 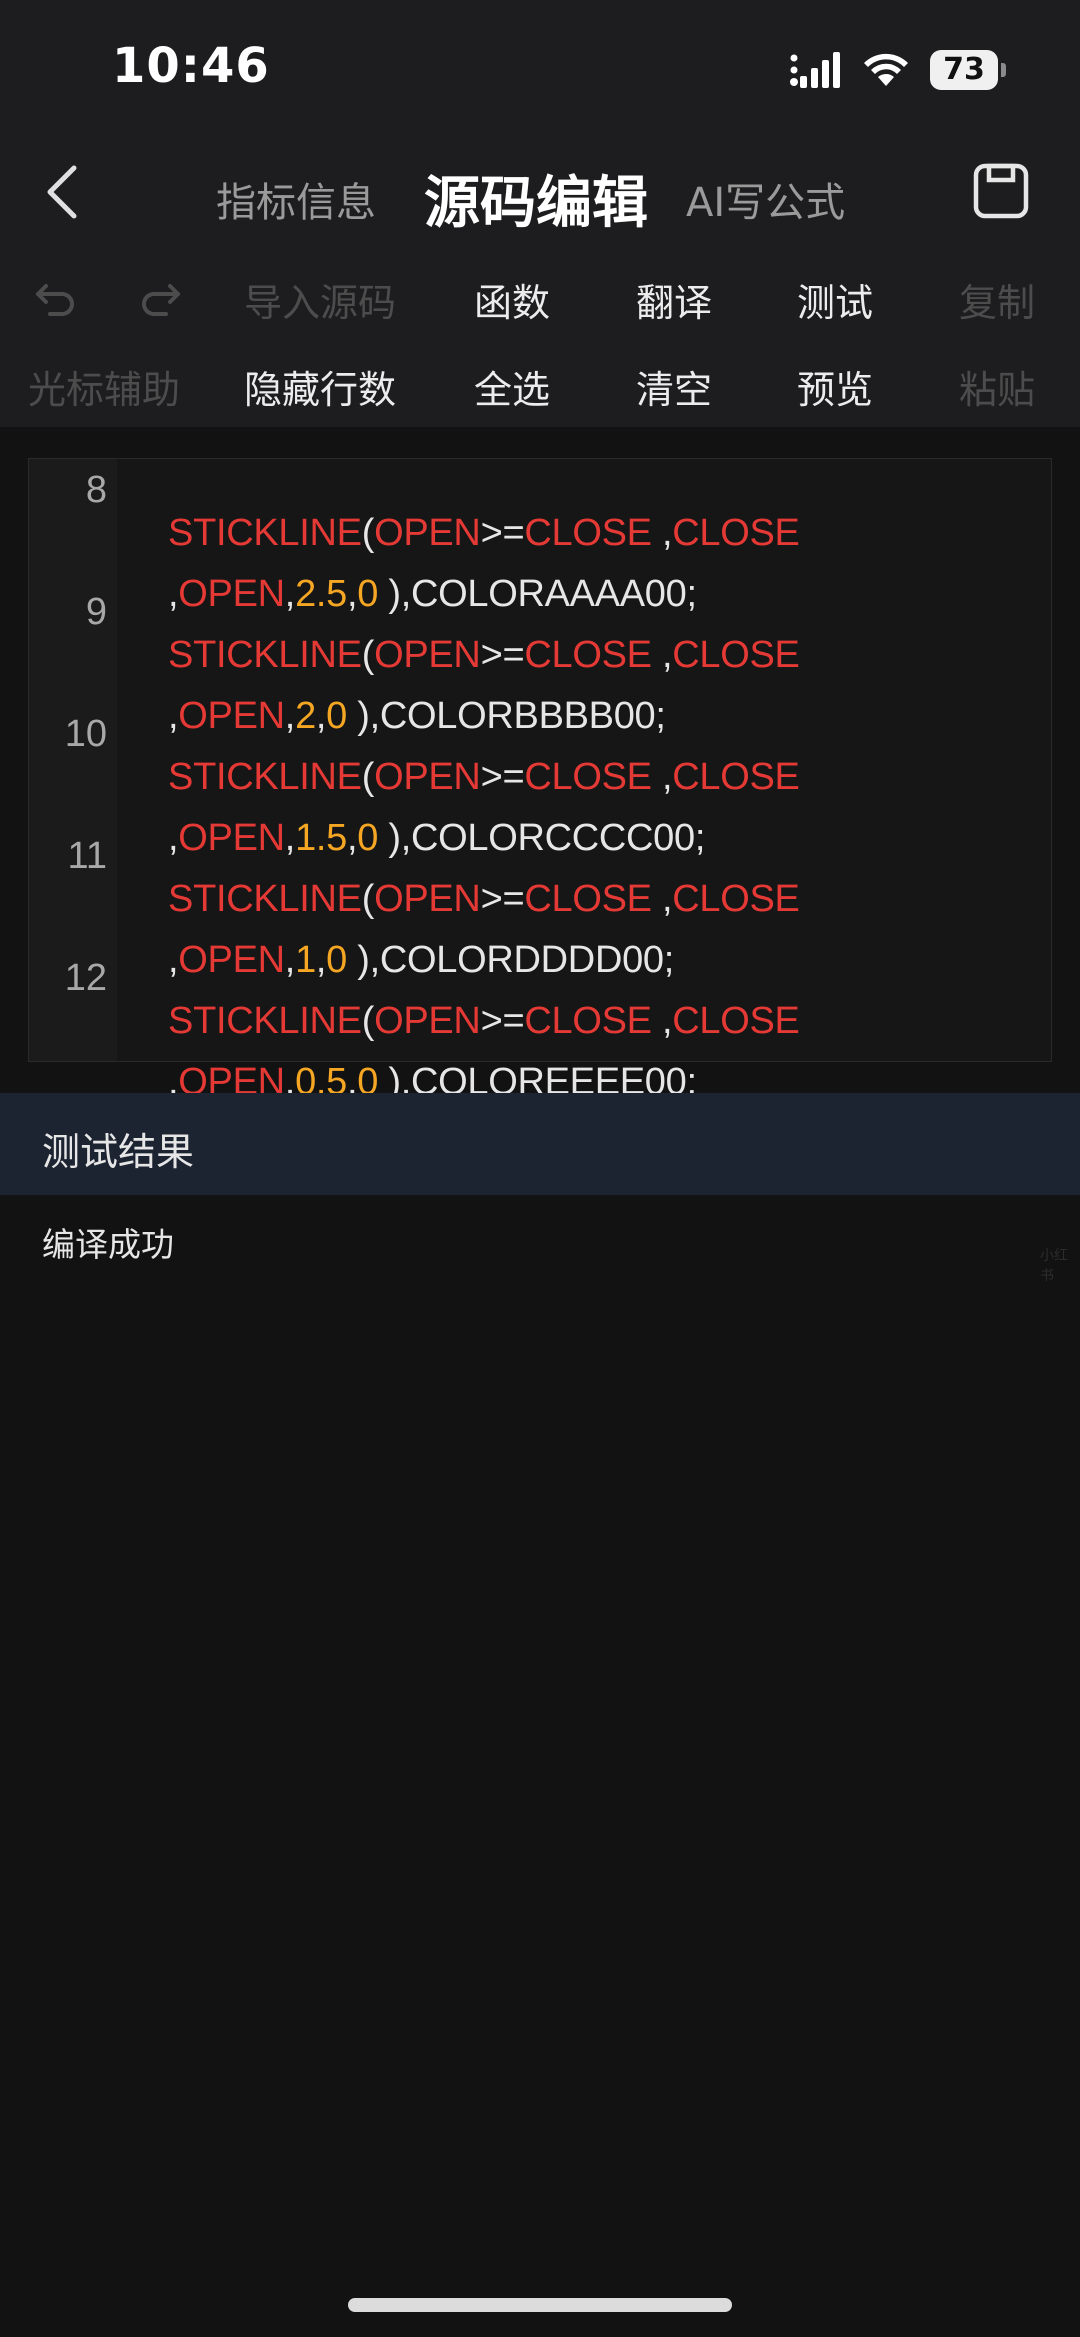 What do you see at coordinates (96, 612) in the screenshot?
I see `line-number: 9` at bounding box center [96, 612].